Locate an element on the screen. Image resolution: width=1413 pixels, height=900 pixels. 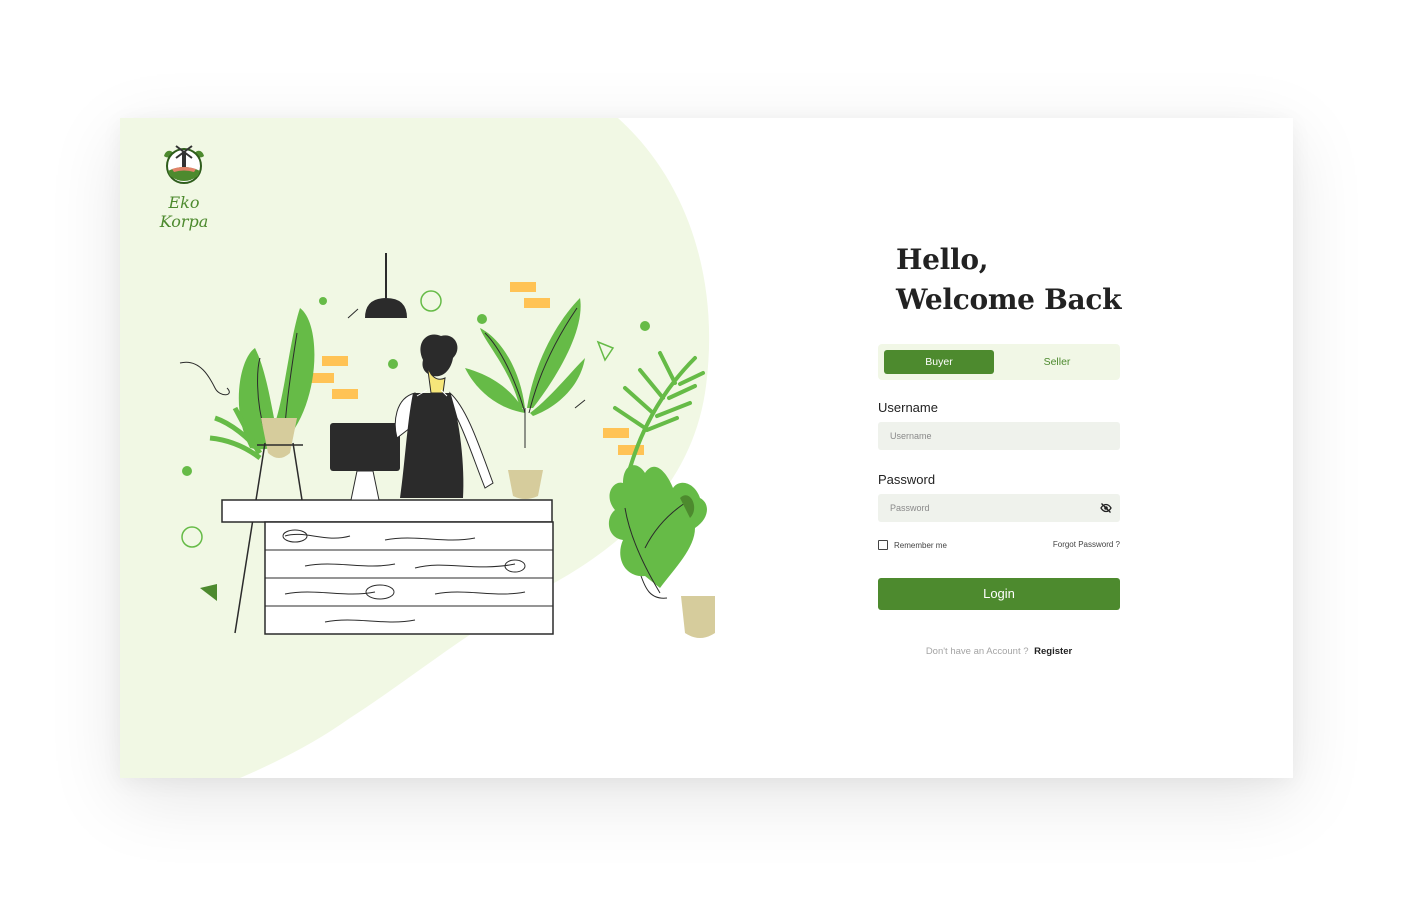
remember-checkbox is located at coordinates (883, 545).